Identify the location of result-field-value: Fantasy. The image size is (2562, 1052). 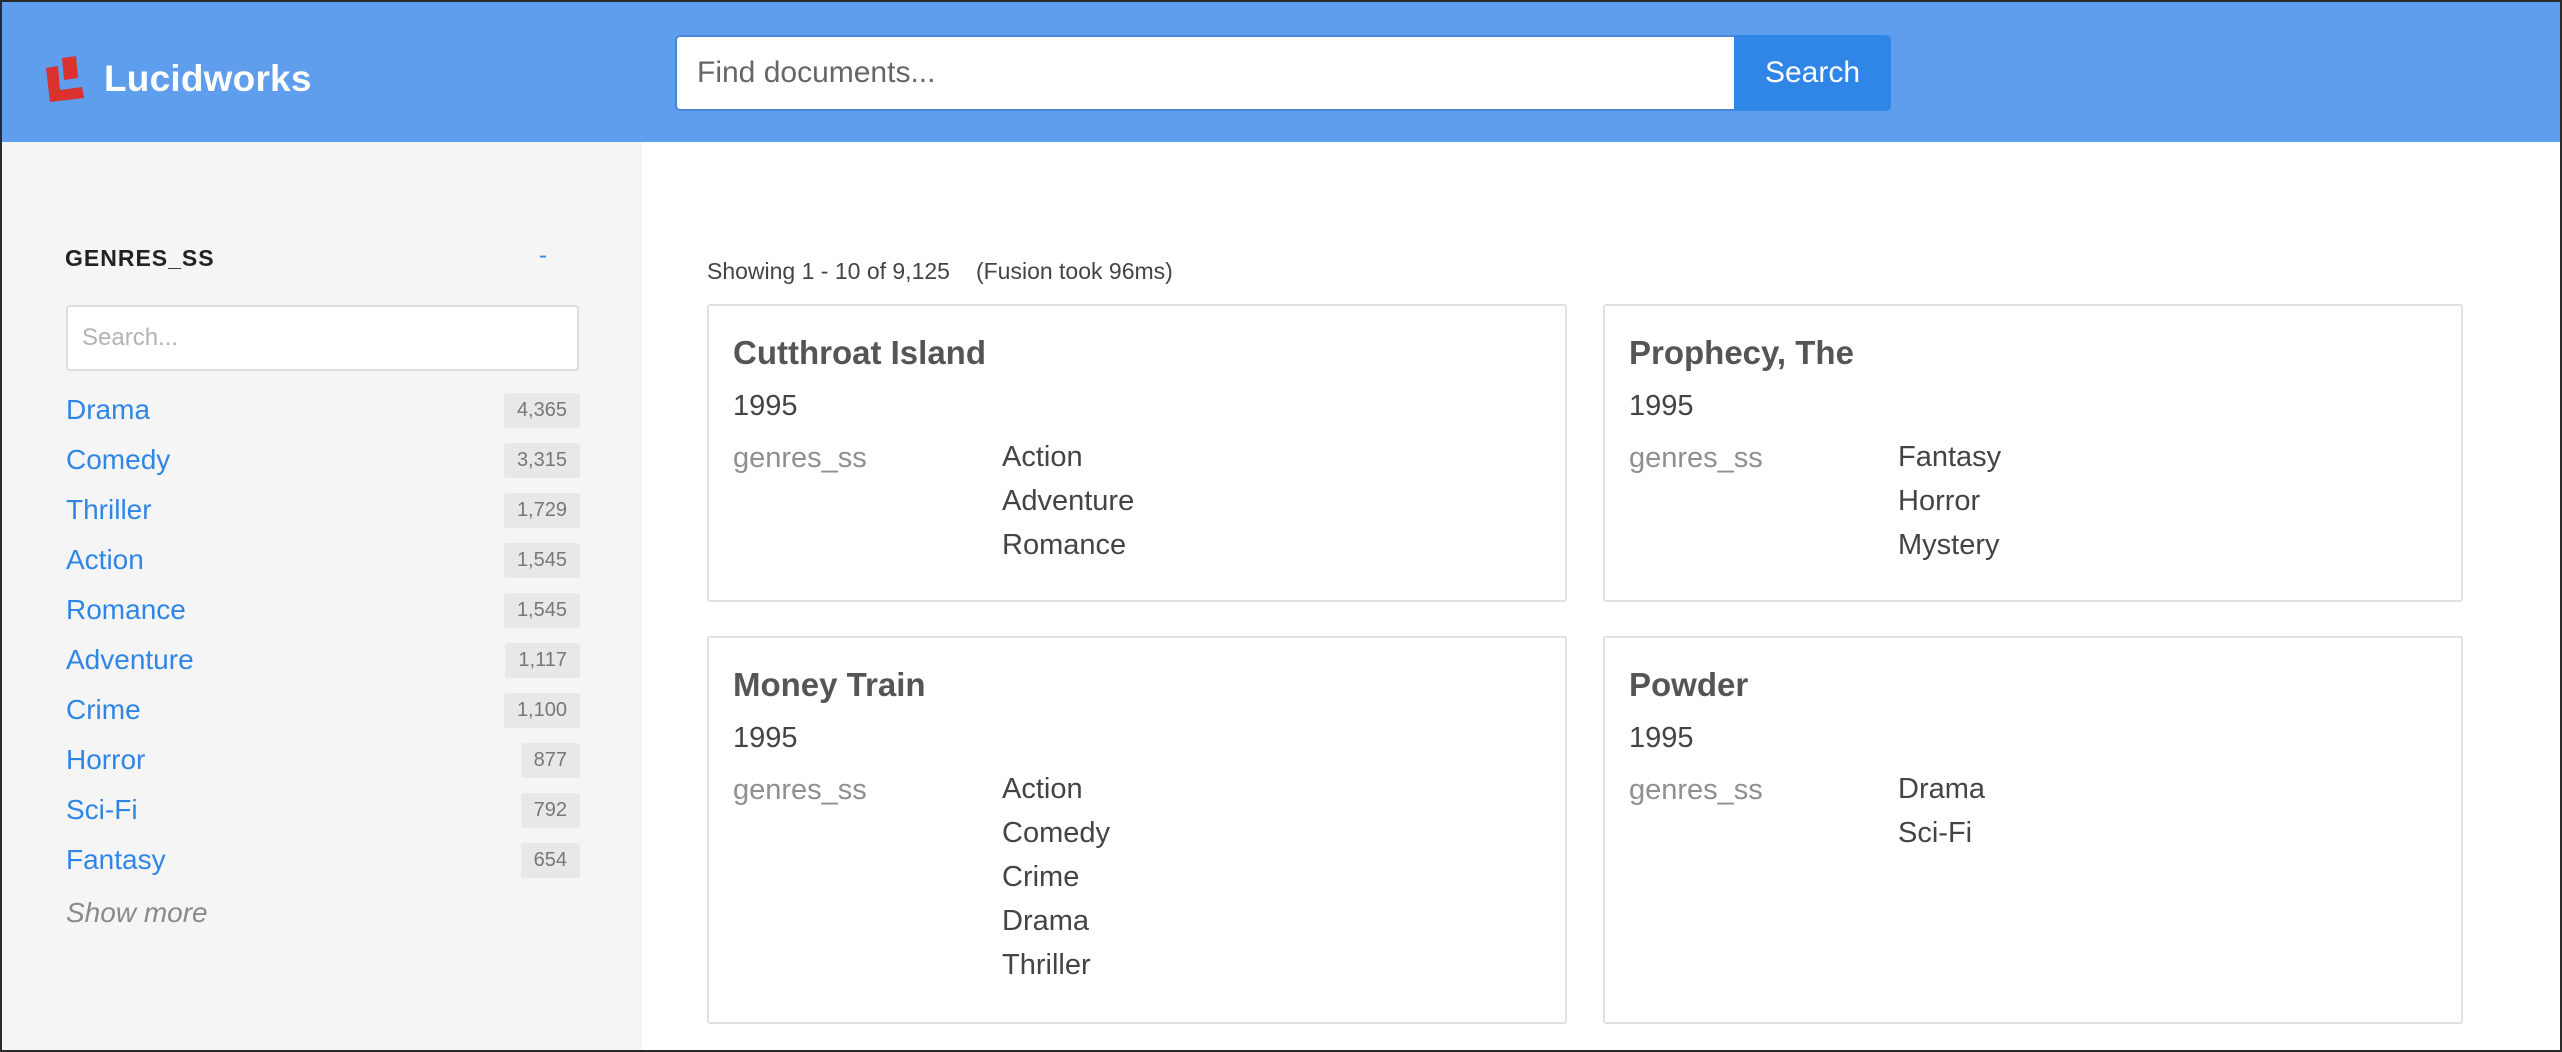
(1950, 457).